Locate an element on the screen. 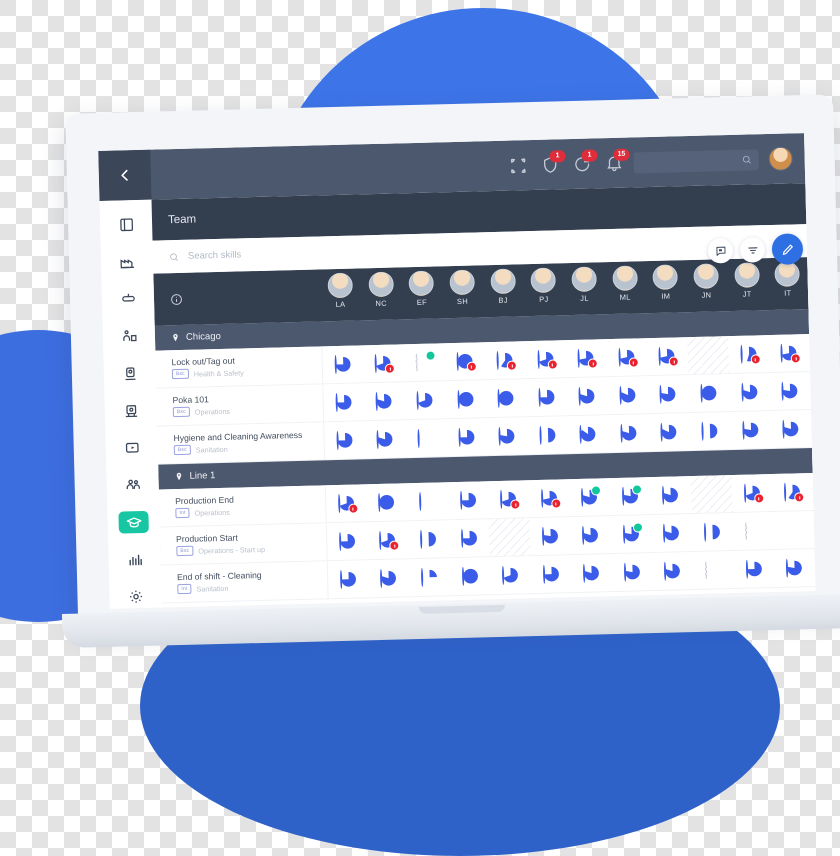  person-column: EF is located at coordinates (422, 288).